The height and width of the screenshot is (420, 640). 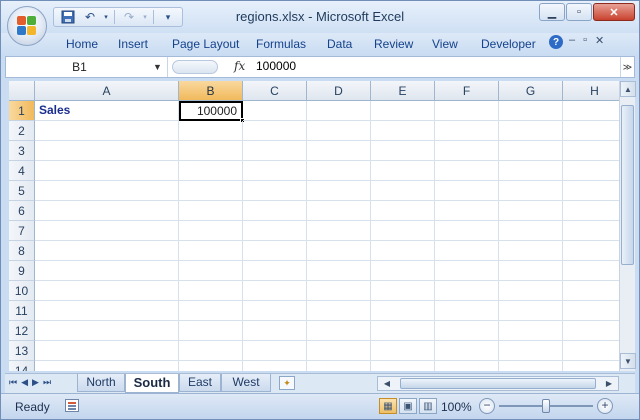 What do you see at coordinates (211, 111) in the screenshot?
I see `cell-b1: 100000` at bounding box center [211, 111].